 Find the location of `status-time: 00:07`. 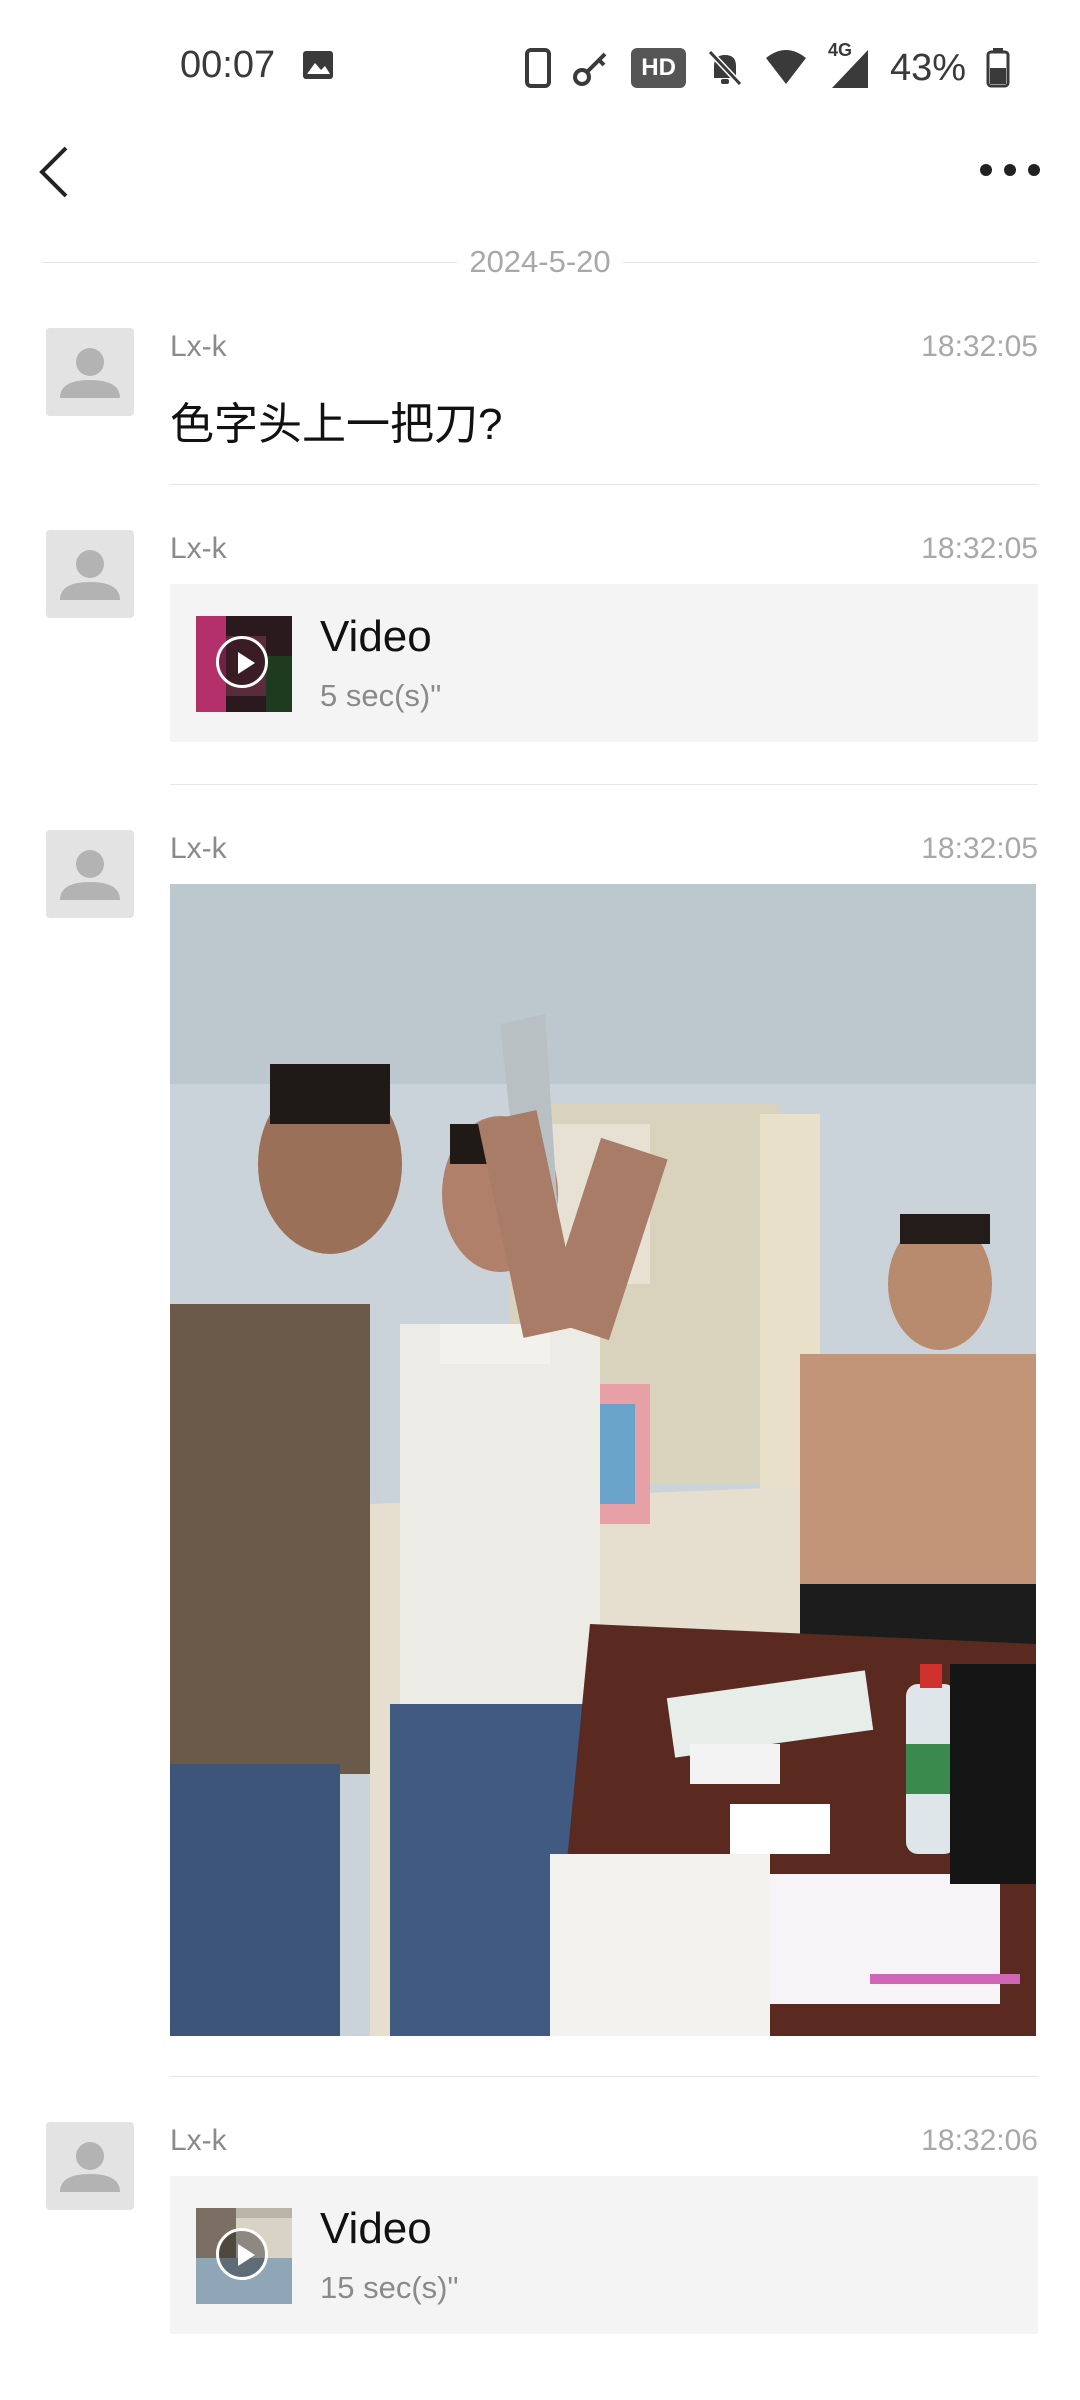

status-time: 00:07 is located at coordinates (228, 65).